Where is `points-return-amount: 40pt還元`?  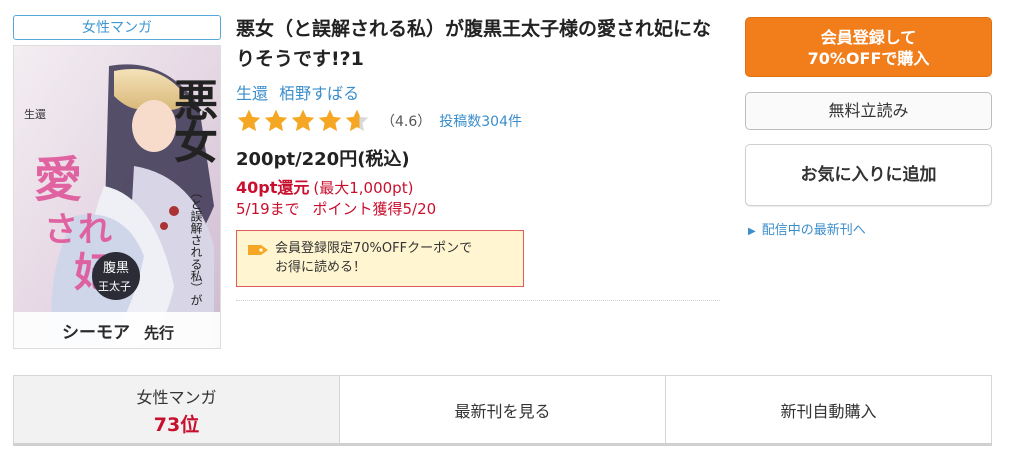 points-return-amount: 40pt還元 is located at coordinates (273, 187).